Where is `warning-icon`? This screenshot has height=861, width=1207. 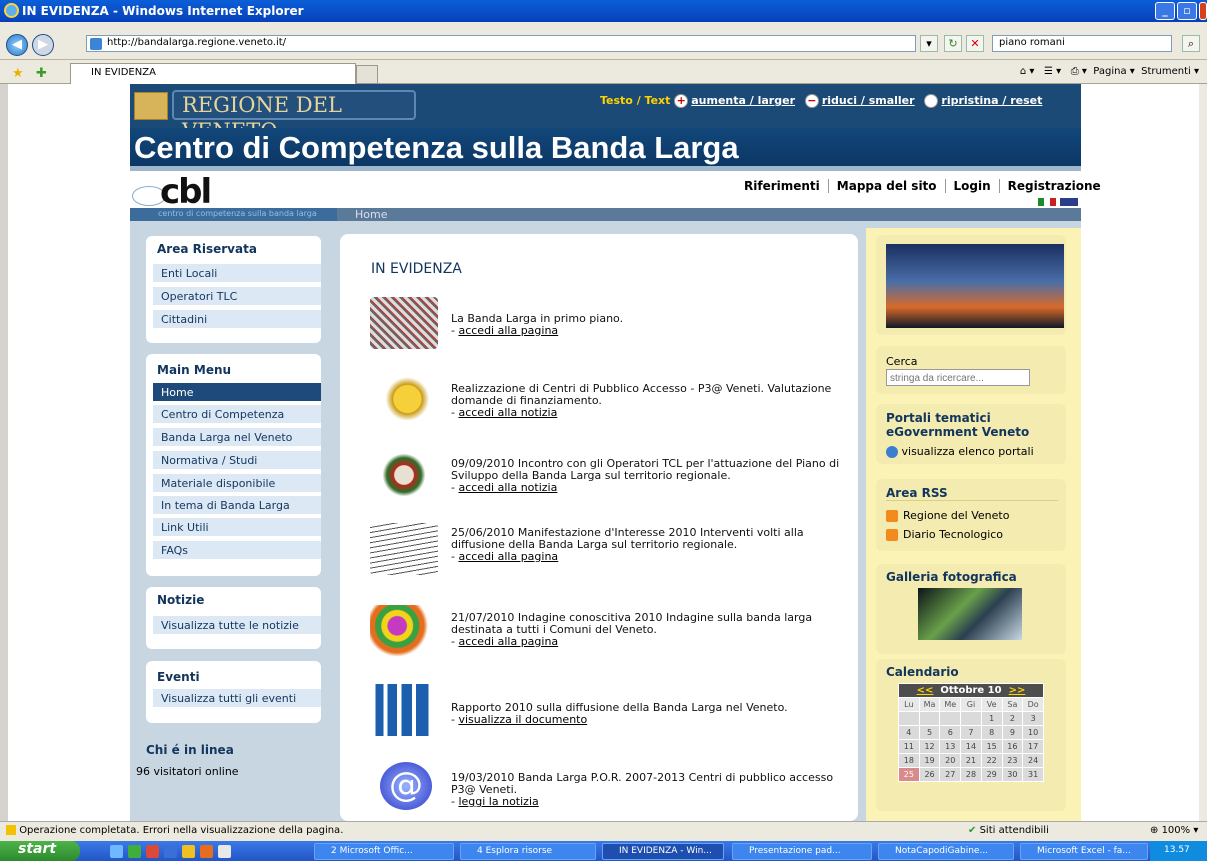
warning-icon is located at coordinates (11, 830).